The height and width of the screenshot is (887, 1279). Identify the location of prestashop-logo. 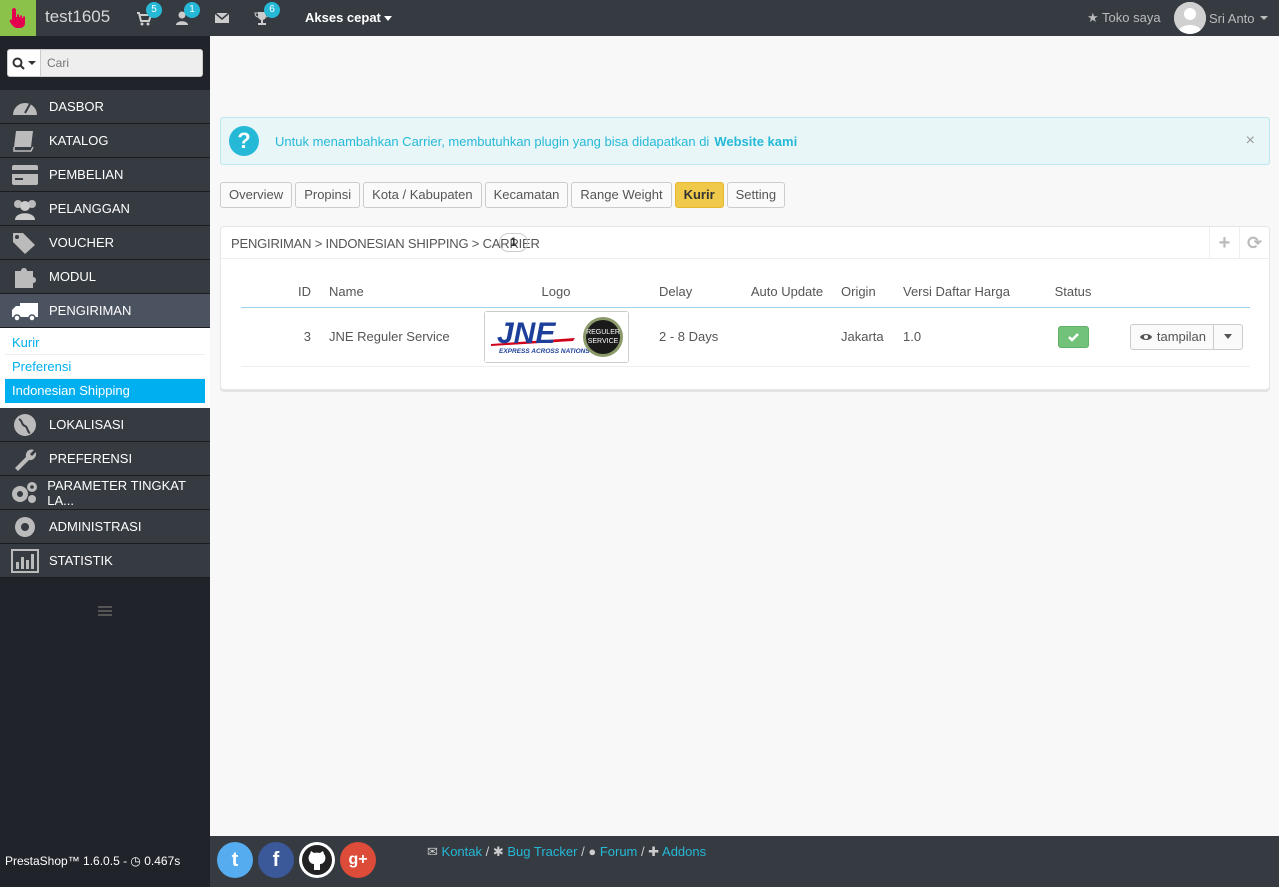
(18, 18).